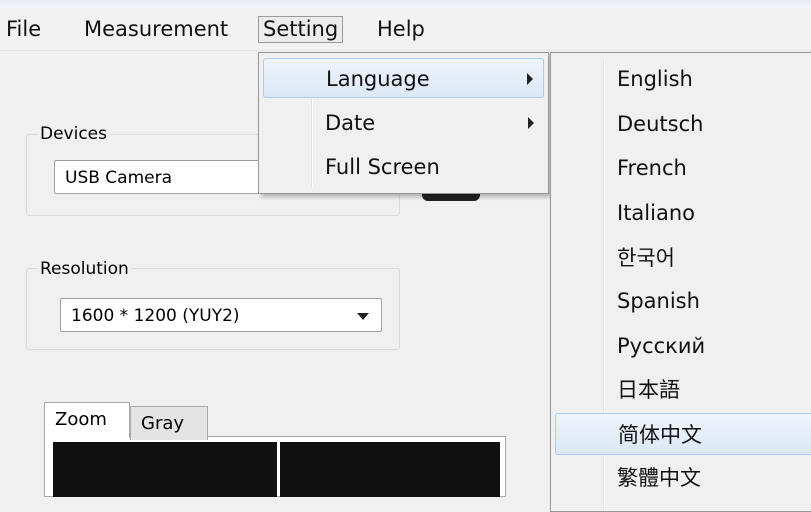 The height and width of the screenshot is (512, 811). I want to click on language-english-label: English, so click(655, 79).